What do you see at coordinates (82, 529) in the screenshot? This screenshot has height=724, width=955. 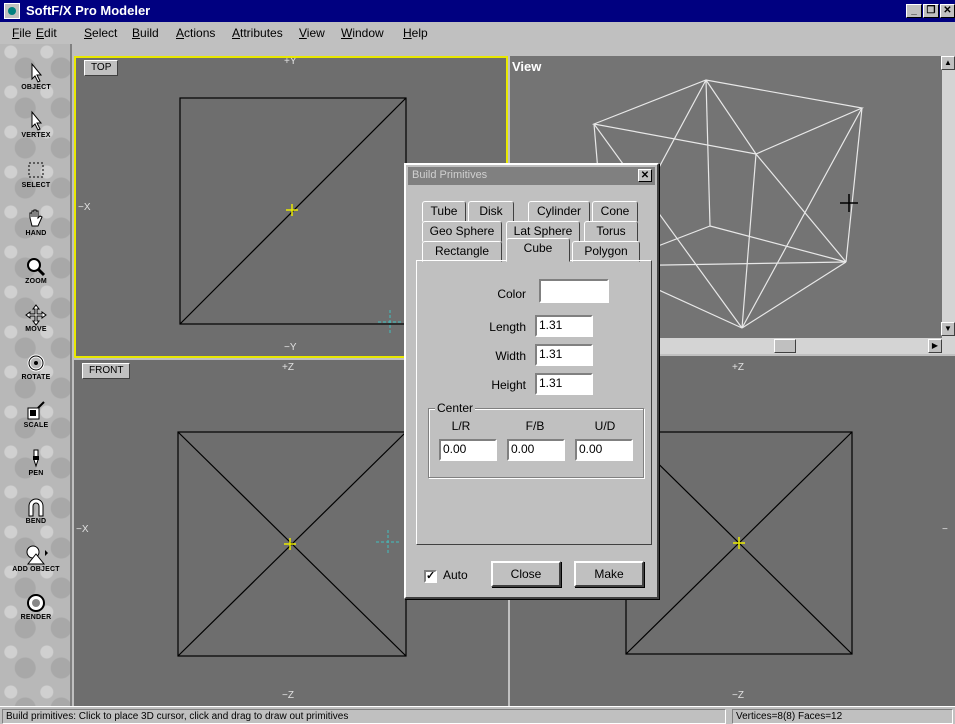 I see `axis-minus-x-front: −X` at bounding box center [82, 529].